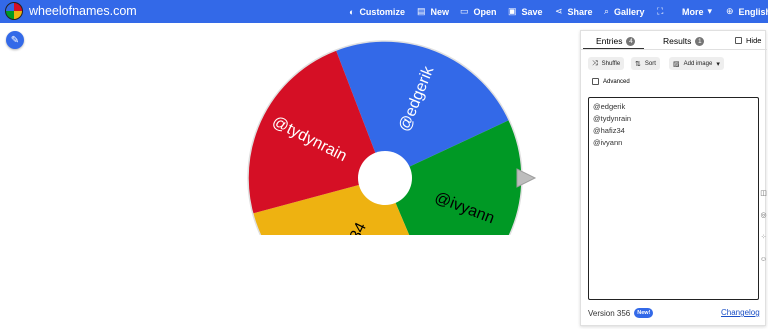 This screenshot has height=329, width=768. I want to click on hide-checkbox, so click(738, 40).